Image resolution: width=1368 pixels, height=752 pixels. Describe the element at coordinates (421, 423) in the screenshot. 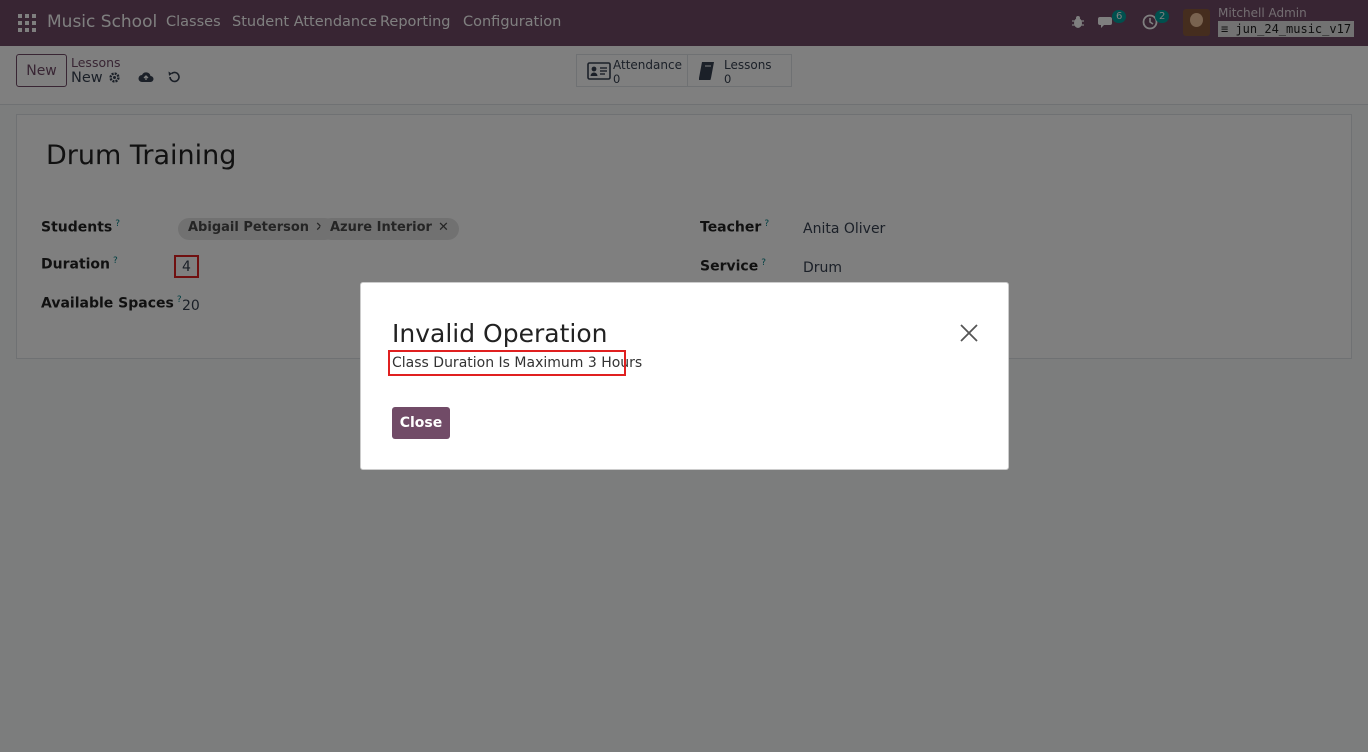

I see `close-button: Close` at that location.